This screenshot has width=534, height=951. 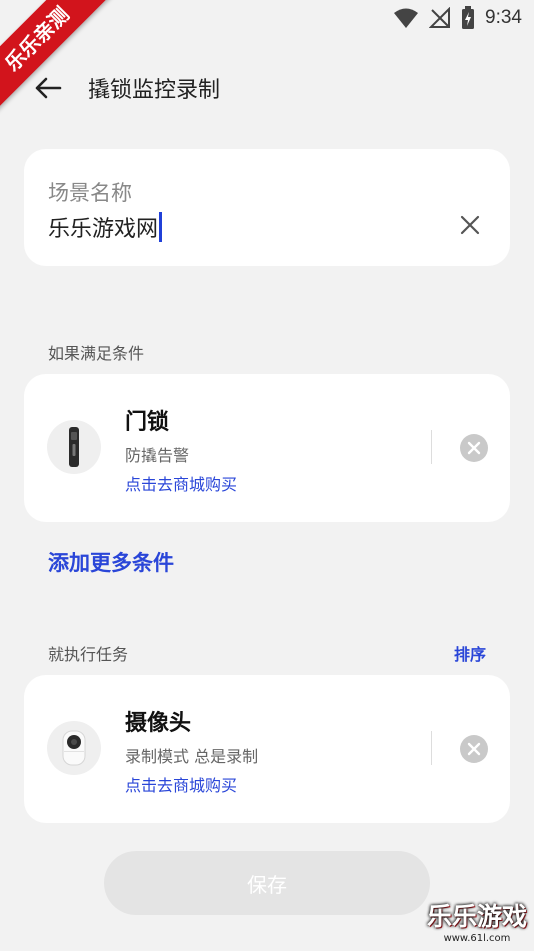 What do you see at coordinates (111, 562) in the screenshot?
I see `add-more-conditions-button: 添加更多条件` at bounding box center [111, 562].